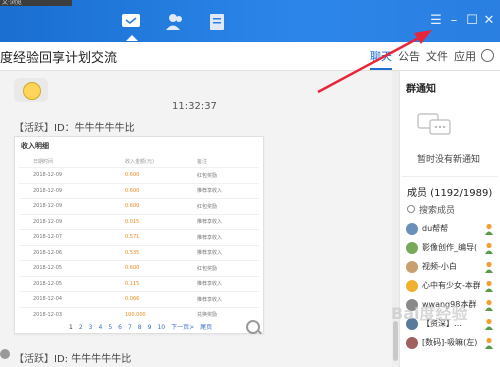  I want to click on table-row: 2018-12-07 0.571 推荐享收入, so click(139, 237).